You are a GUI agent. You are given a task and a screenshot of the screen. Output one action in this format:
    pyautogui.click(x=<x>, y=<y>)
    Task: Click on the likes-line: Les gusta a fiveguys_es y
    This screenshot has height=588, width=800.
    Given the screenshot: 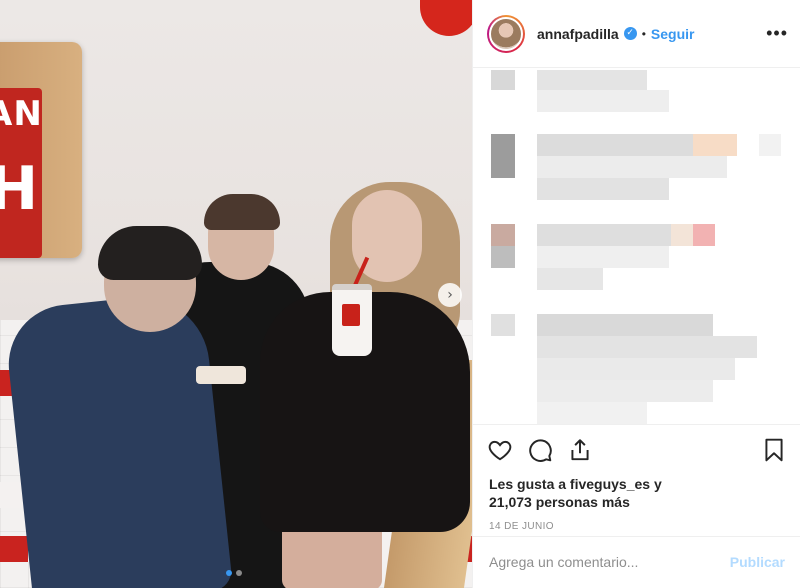 What is the action you would take?
    pyautogui.click(x=575, y=484)
    